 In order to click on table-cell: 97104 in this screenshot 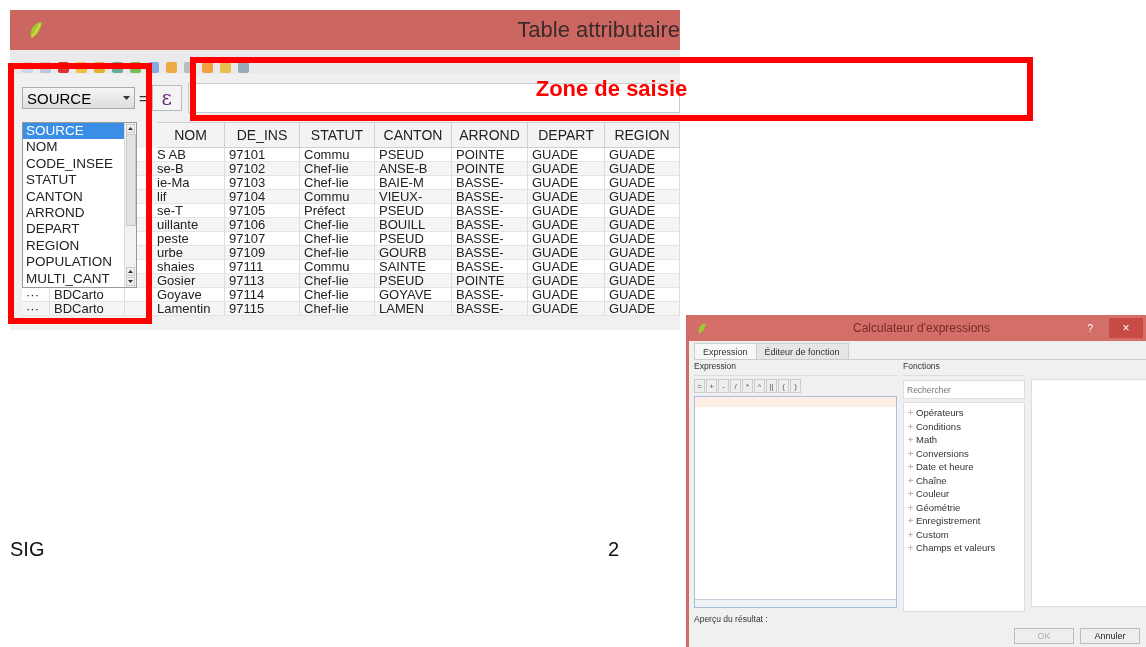, I will do `click(247, 196)`.